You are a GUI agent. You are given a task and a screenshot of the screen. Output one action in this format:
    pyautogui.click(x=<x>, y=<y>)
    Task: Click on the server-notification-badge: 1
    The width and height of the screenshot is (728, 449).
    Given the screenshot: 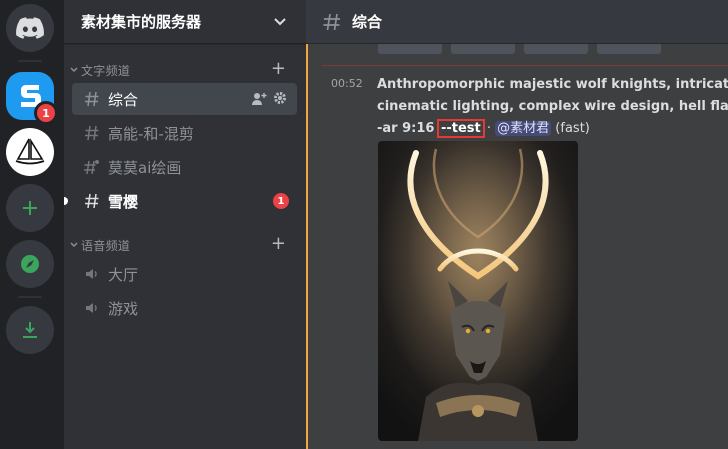 What is the action you would take?
    pyautogui.click(x=46, y=113)
    